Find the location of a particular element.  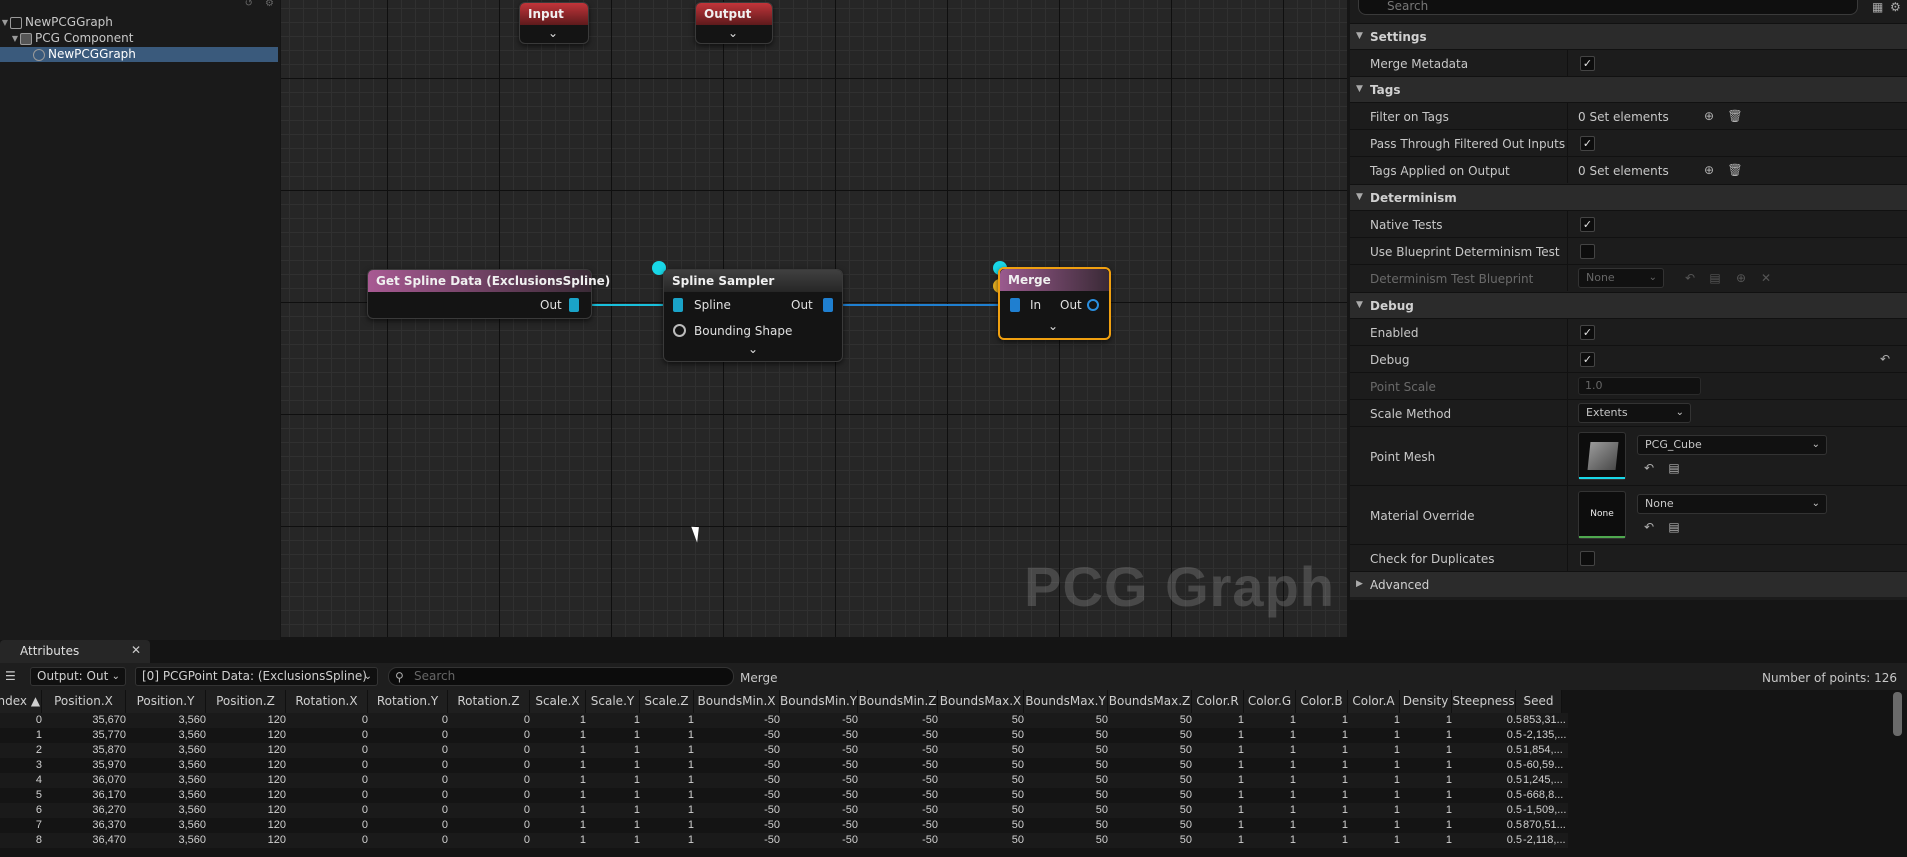

clear-icon: ✕ is located at coordinates (1766, 278).